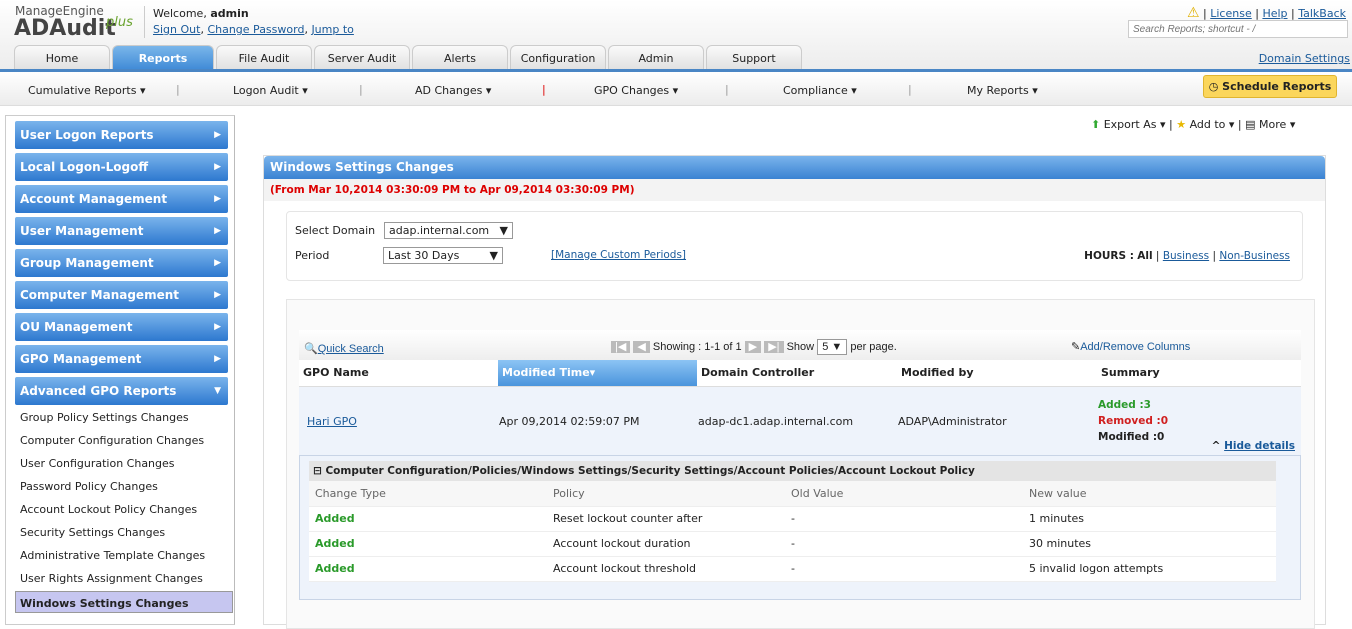 Image resolution: width=1352 pixels, height=629 pixels. I want to click on modified-time: Apr 09,2014 02:59:07 PM, so click(569, 421).